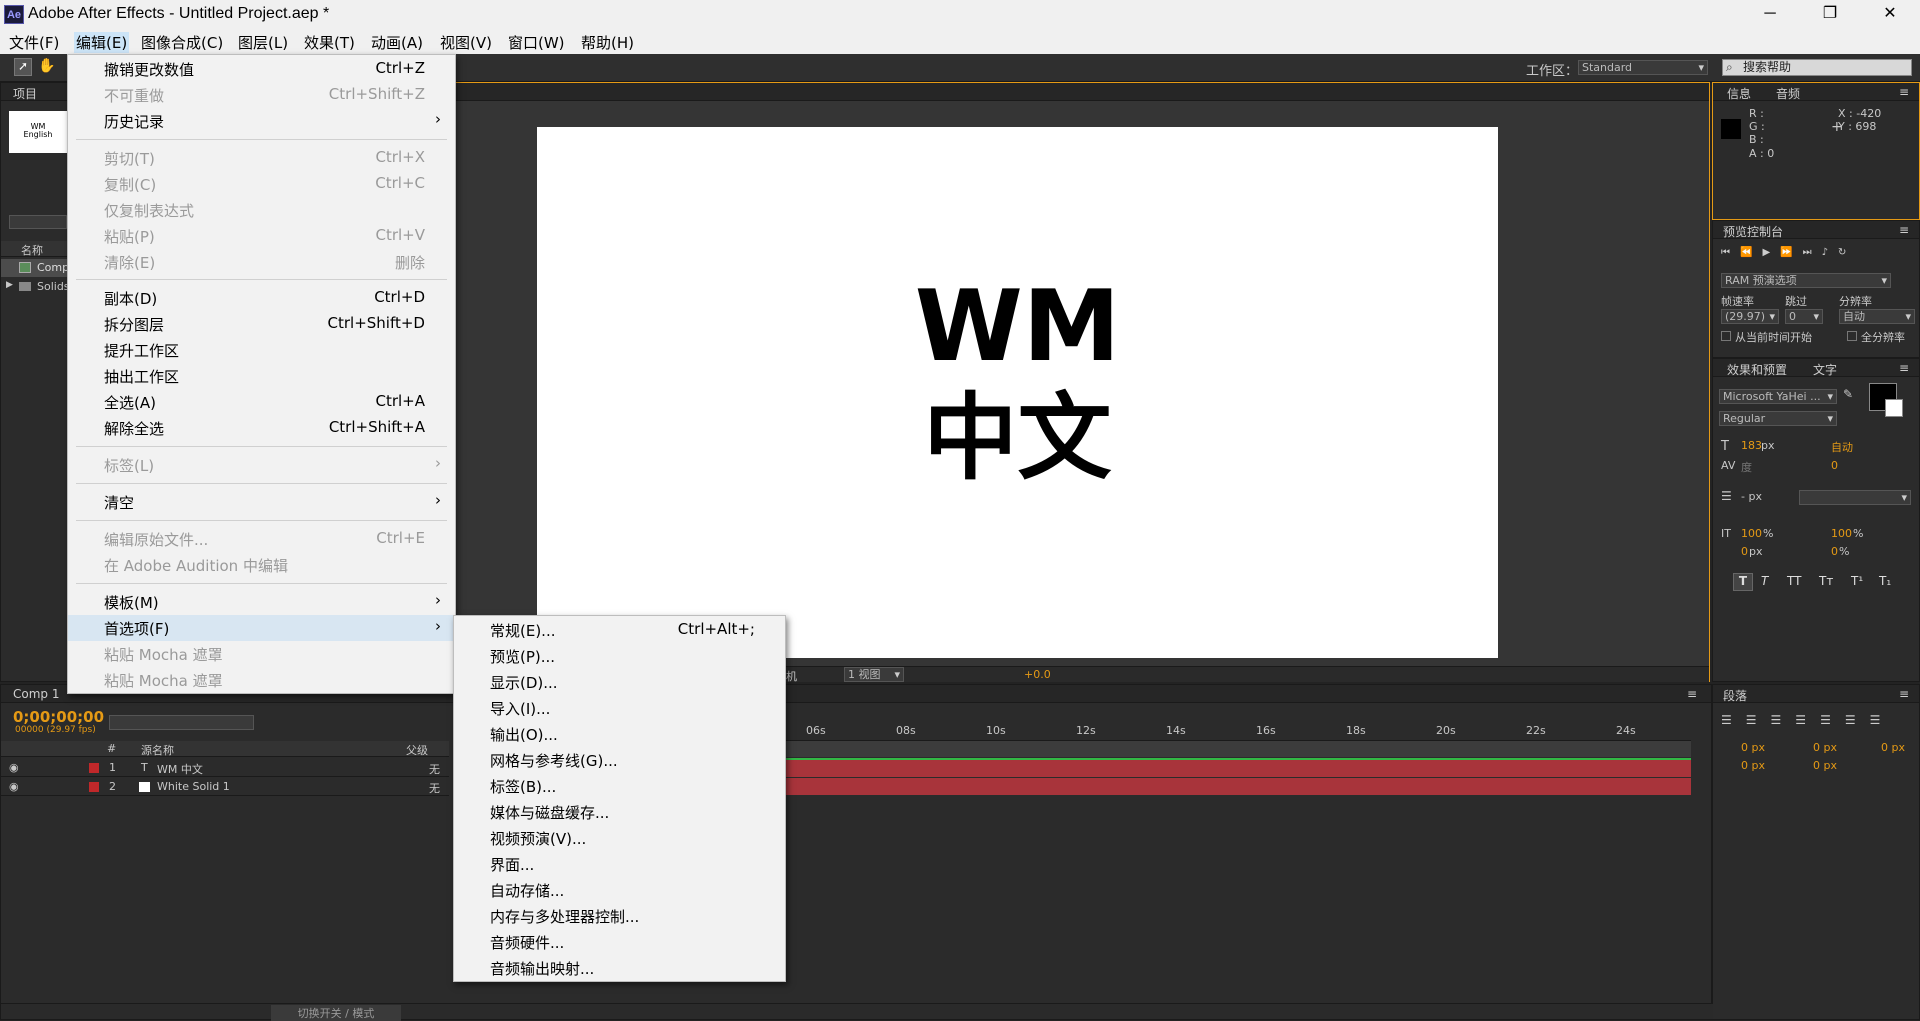  What do you see at coordinates (34, 42) in the screenshot?
I see `menu-file: 文件(F)` at bounding box center [34, 42].